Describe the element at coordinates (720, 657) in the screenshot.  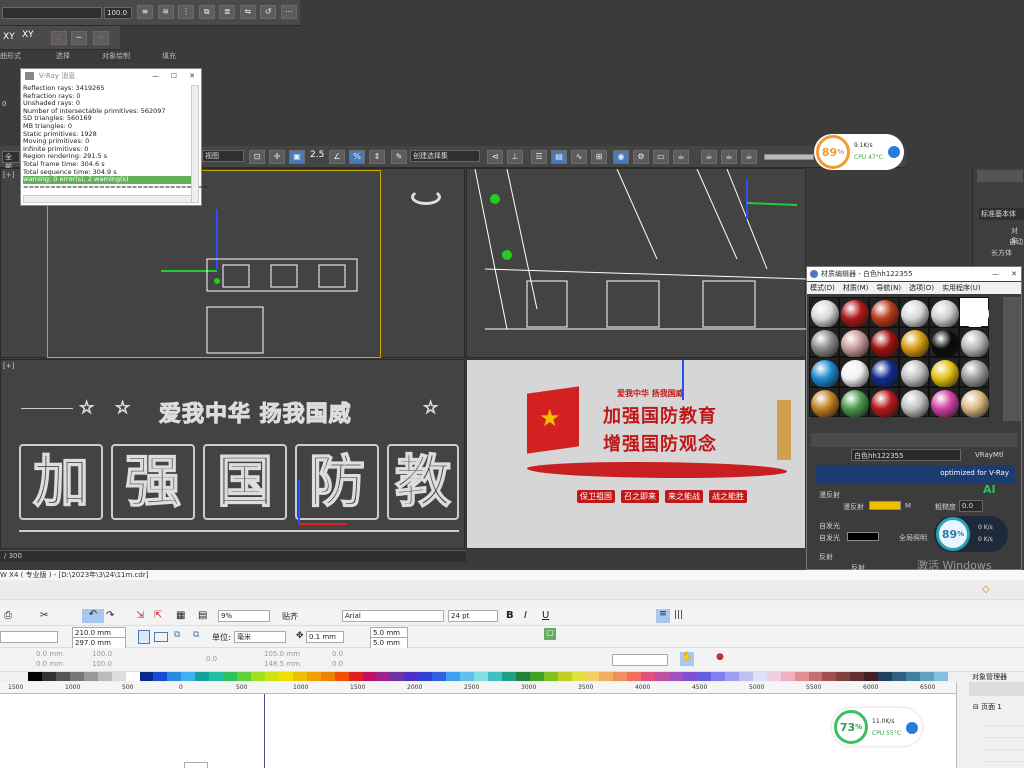
I see `palette-icon: ●` at that location.